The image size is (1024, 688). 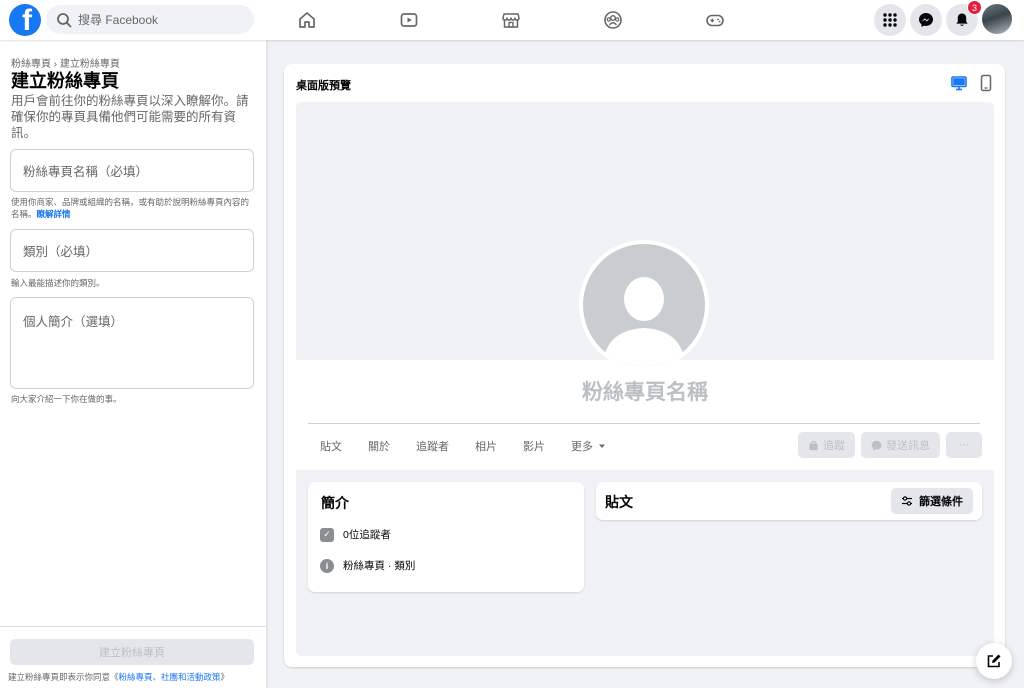 What do you see at coordinates (900, 445) in the screenshot?
I see `send-message-button: 發送訊息` at bounding box center [900, 445].